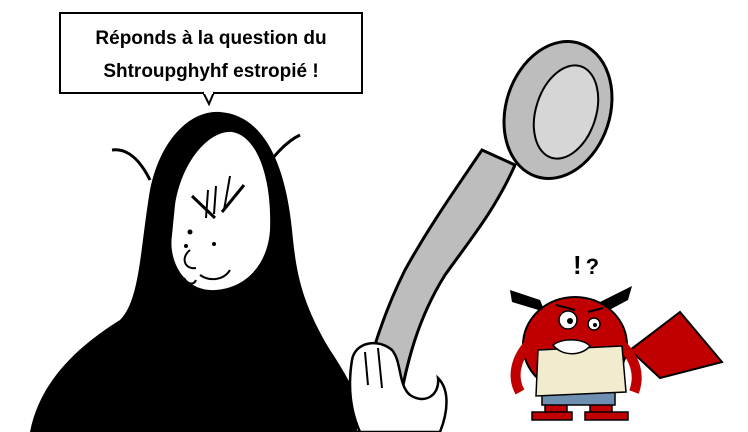 This screenshot has width=748, height=432. I want to click on red-creature, so click(617, 353).